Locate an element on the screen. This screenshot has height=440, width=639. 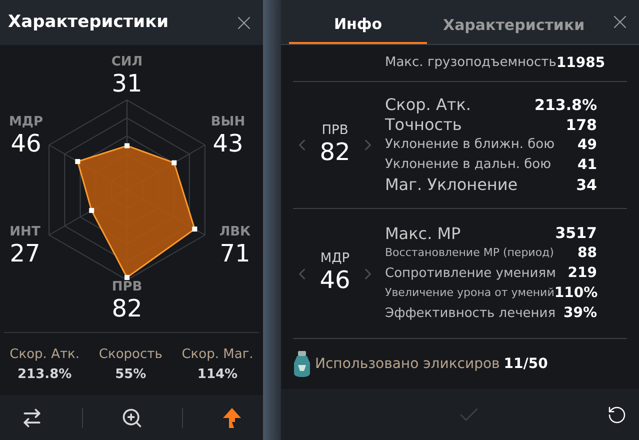
summary-label: Скор. Атк. is located at coordinates (45, 355).